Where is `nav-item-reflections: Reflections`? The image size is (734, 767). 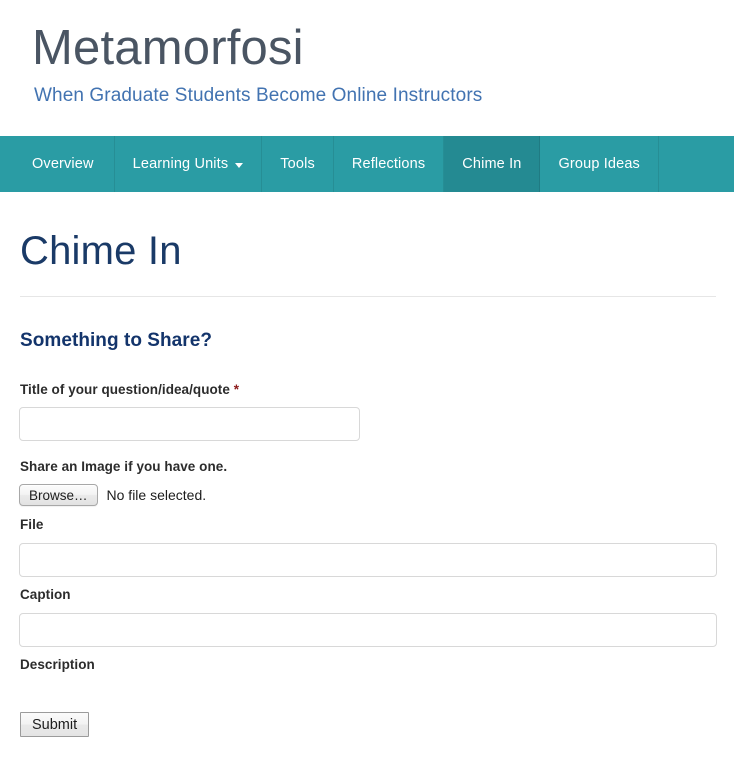
nav-item-reflections: Reflections is located at coordinates (389, 164).